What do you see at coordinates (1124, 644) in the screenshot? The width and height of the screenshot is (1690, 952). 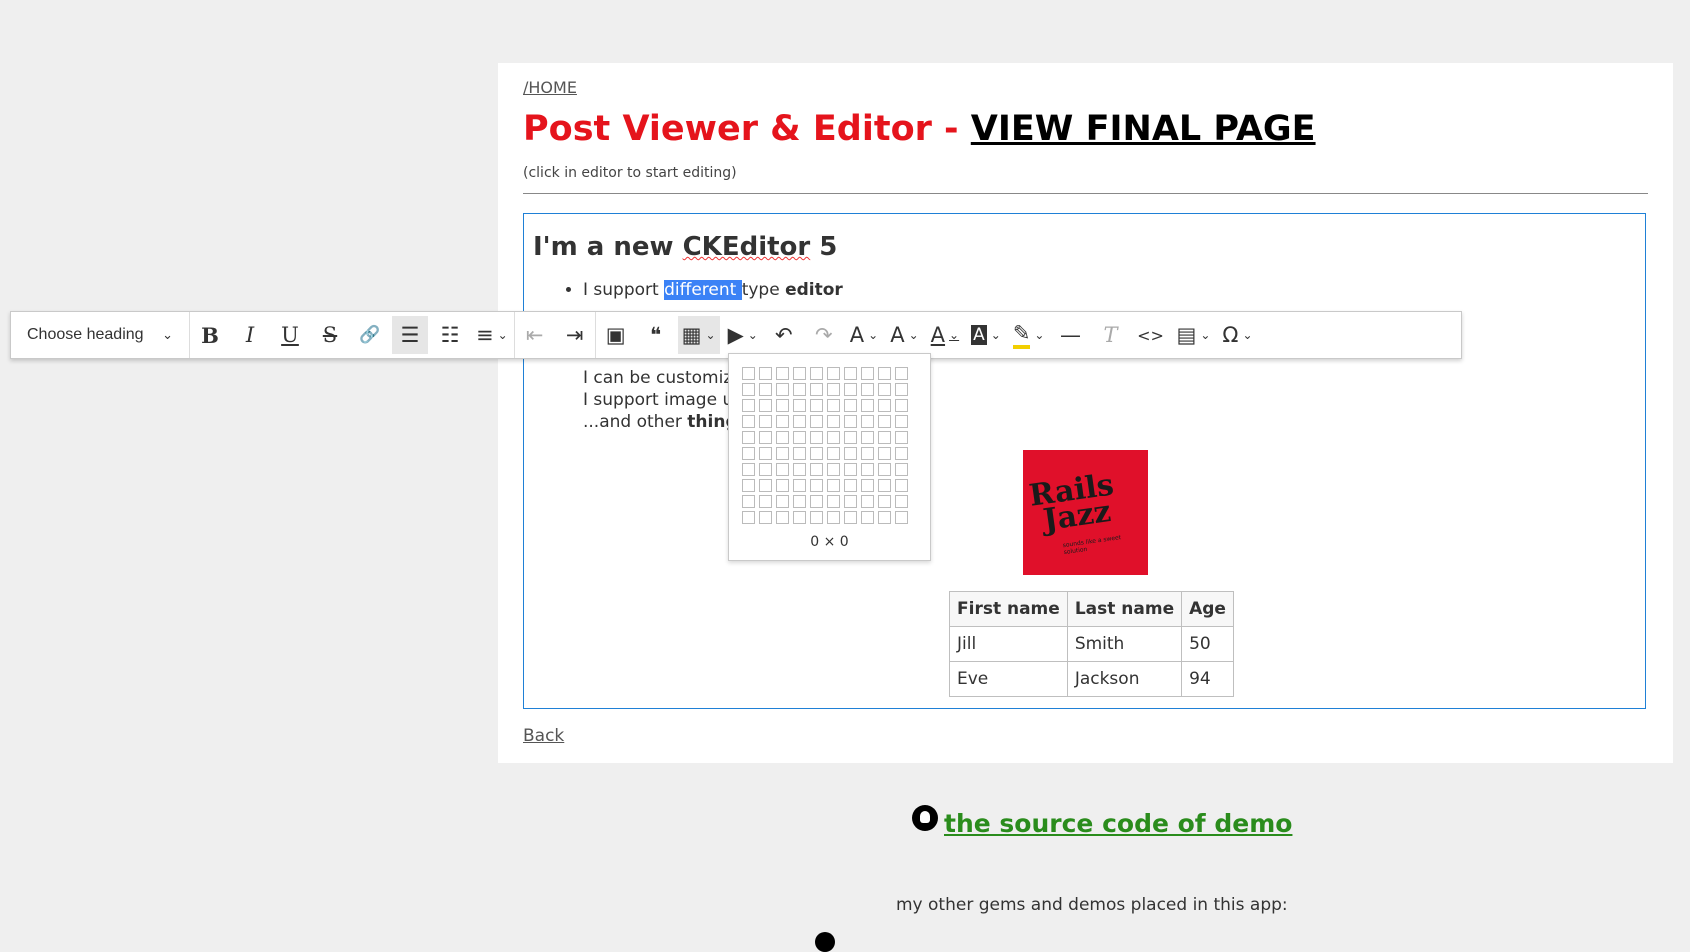 I see `table-cell: Smith` at bounding box center [1124, 644].